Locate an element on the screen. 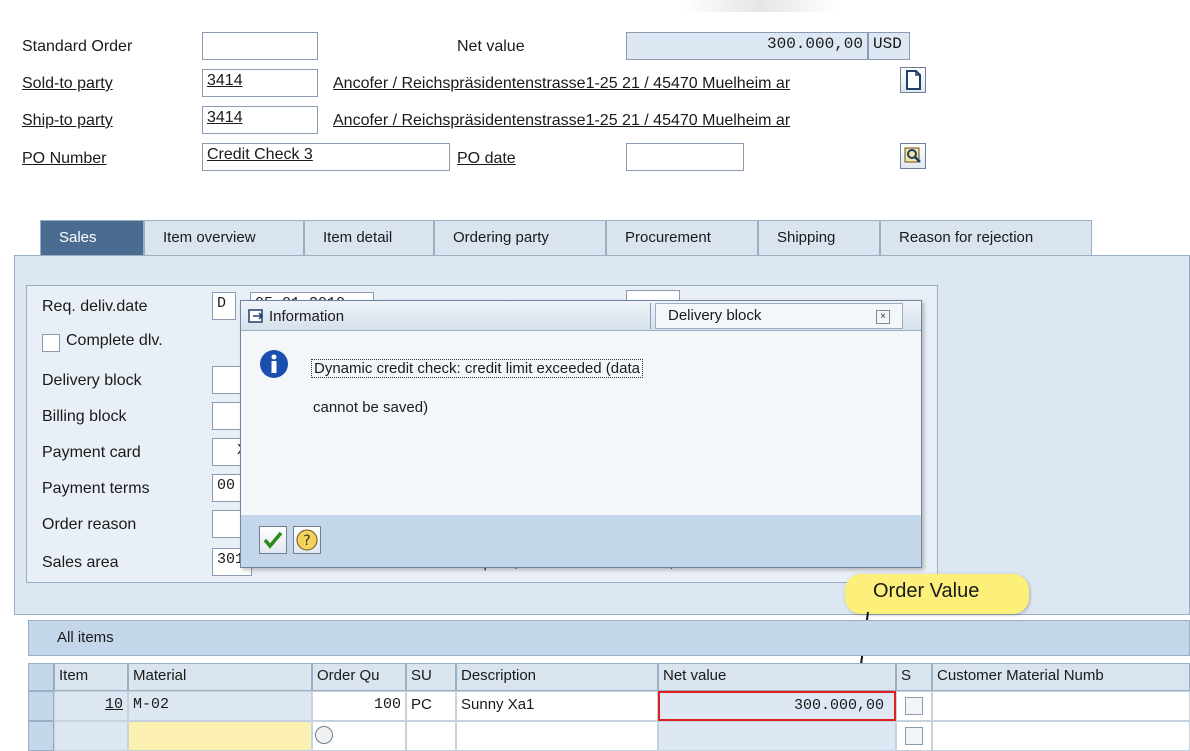 Image resolution: width=1190 pixels, height=751 pixels. material-cell is located at coordinates (220, 736).